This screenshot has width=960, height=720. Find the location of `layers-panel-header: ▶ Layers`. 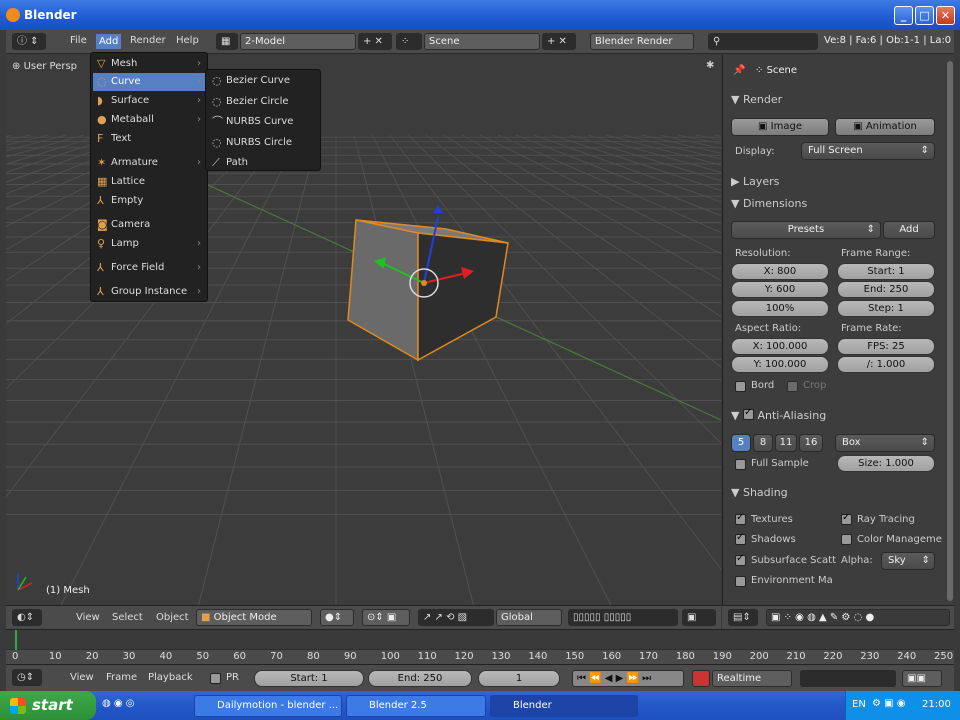

layers-panel-header: ▶ Layers is located at coordinates (836, 184).